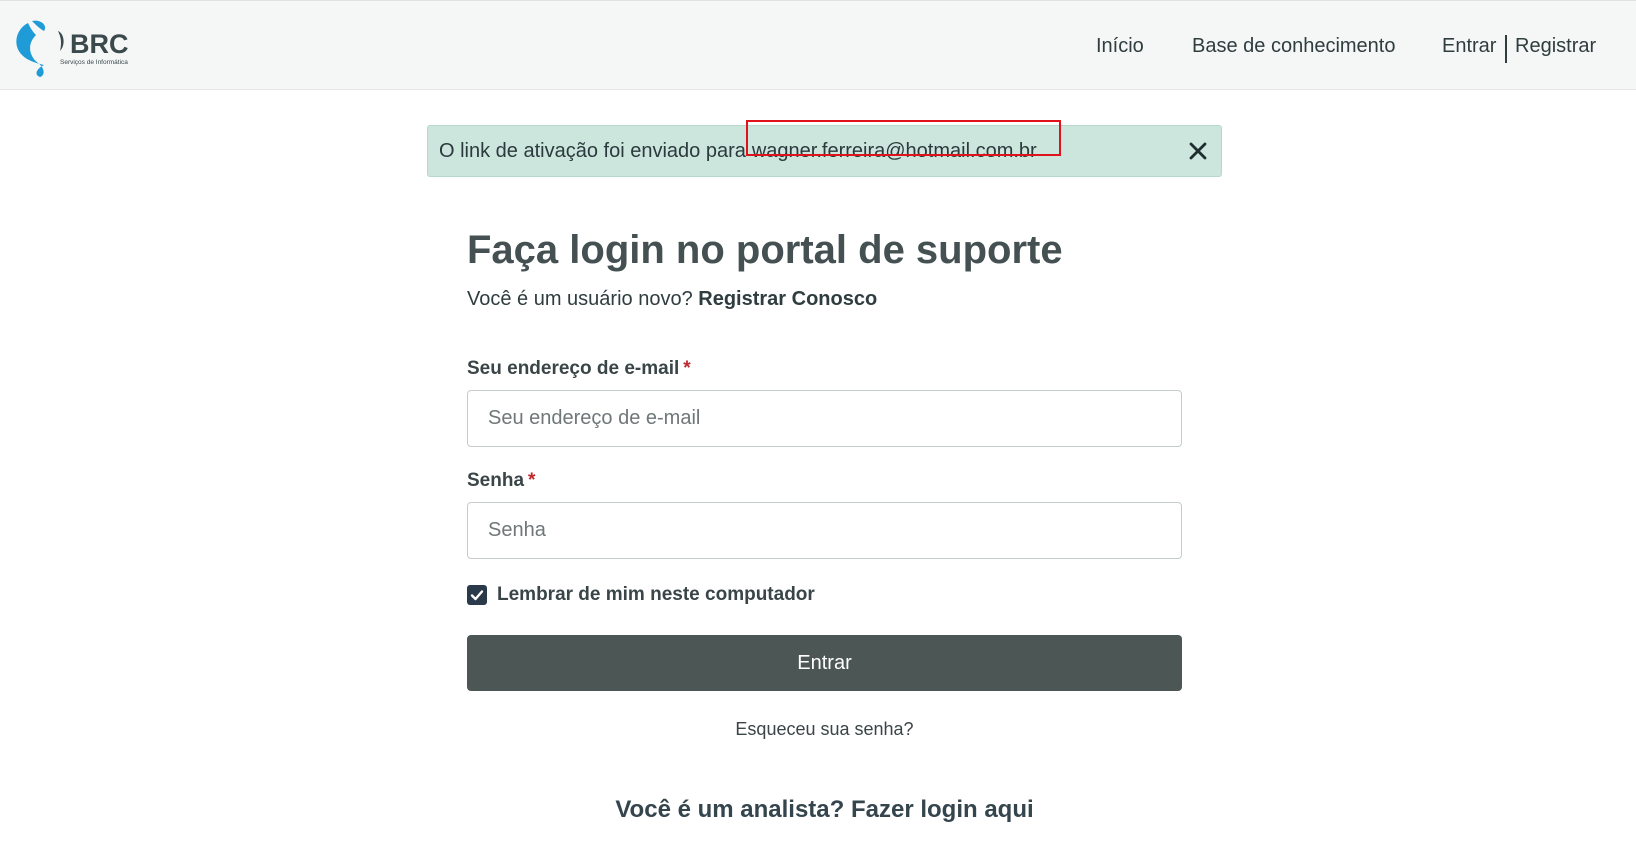  Describe the element at coordinates (94, 62) in the screenshot. I see `logo-tagline: Serviços de Informática` at that location.